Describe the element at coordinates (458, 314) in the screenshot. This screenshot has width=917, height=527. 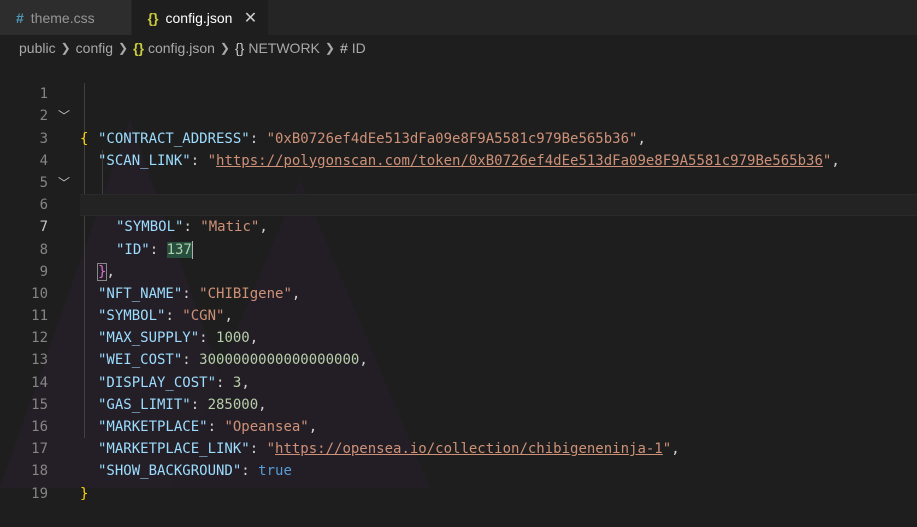
I see `code-line: 11 "MAX_SUPPLY": 1000,` at that location.